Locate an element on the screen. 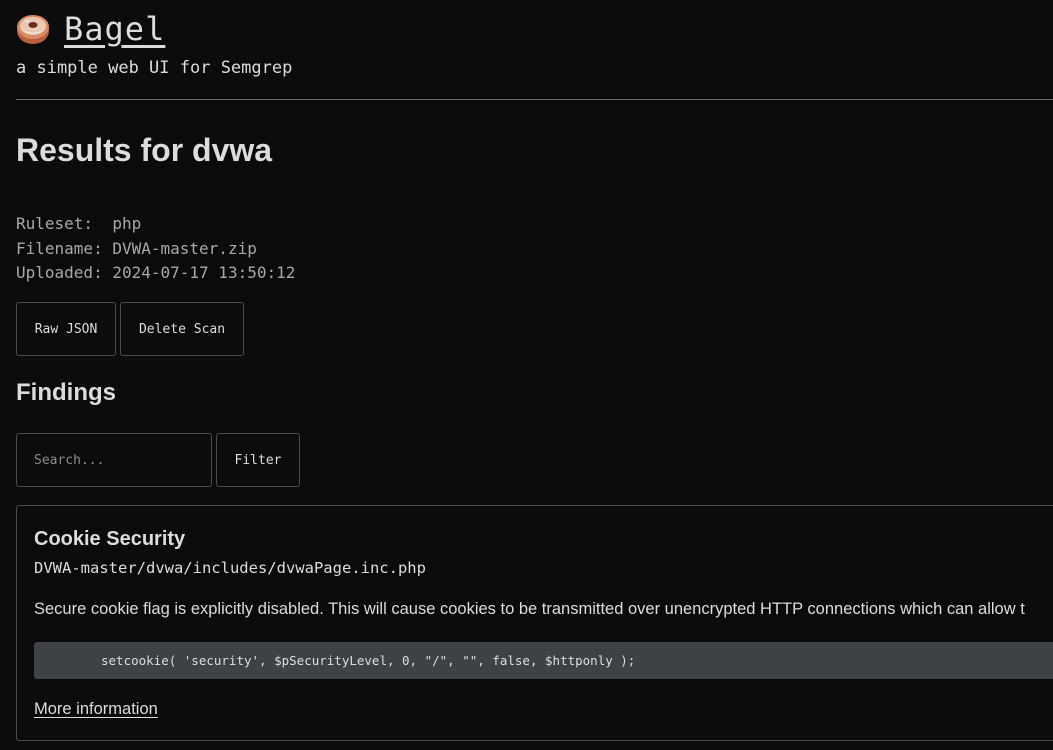  ruleset-row: Ruleset: php is located at coordinates (155, 224).